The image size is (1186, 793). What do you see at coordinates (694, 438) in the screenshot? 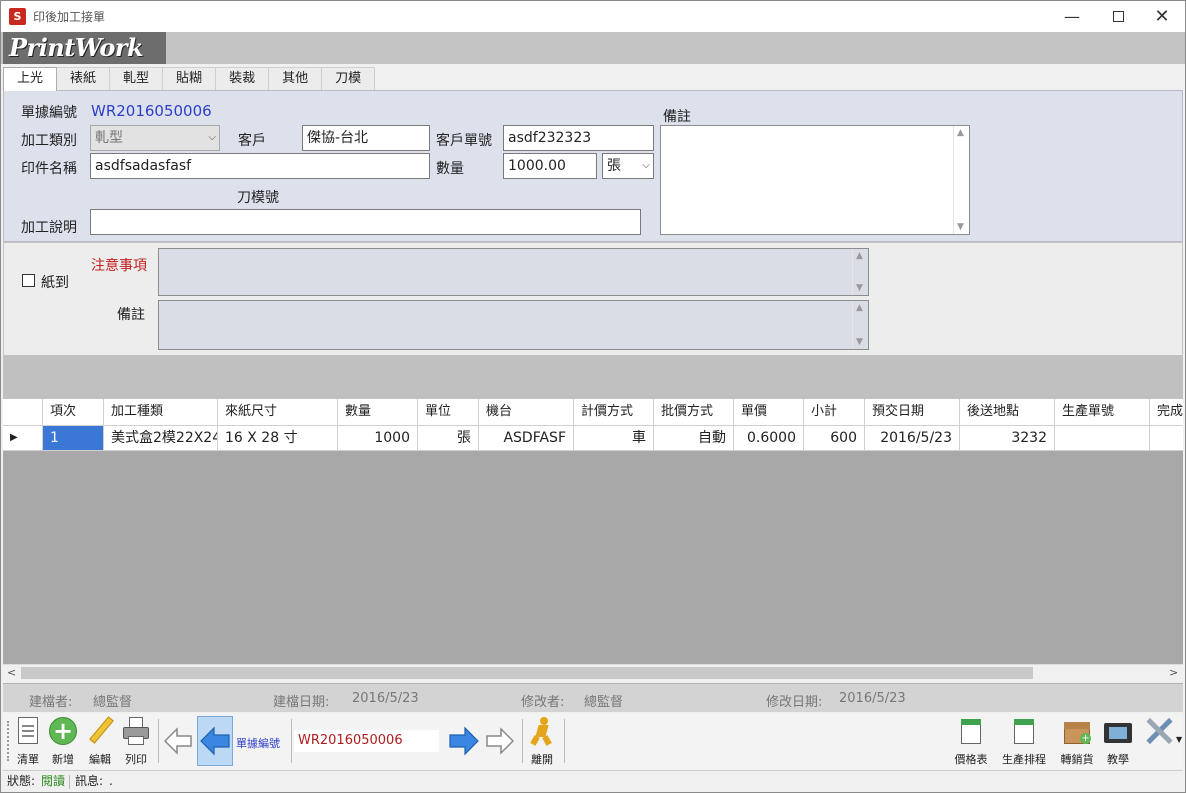
I see `table-cell: 自動` at bounding box center [694, 438].